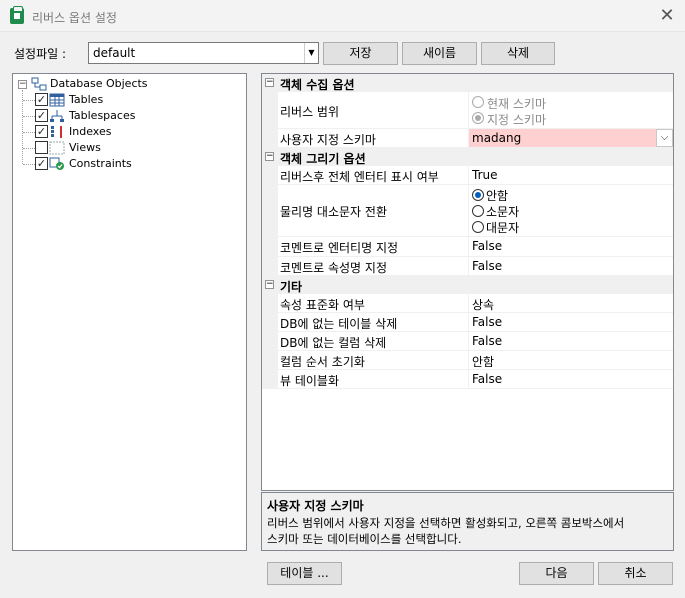 The height and width of the screenshot is (598, 685). I want to click on tables-checkbox: ✓, so click(41, 99).